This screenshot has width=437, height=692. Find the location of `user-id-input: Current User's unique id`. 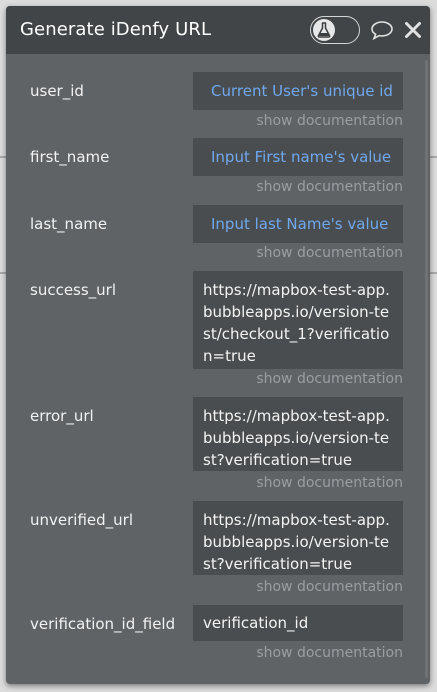

user-id-input: Current User's unique id is located at coordinates (298, 91).